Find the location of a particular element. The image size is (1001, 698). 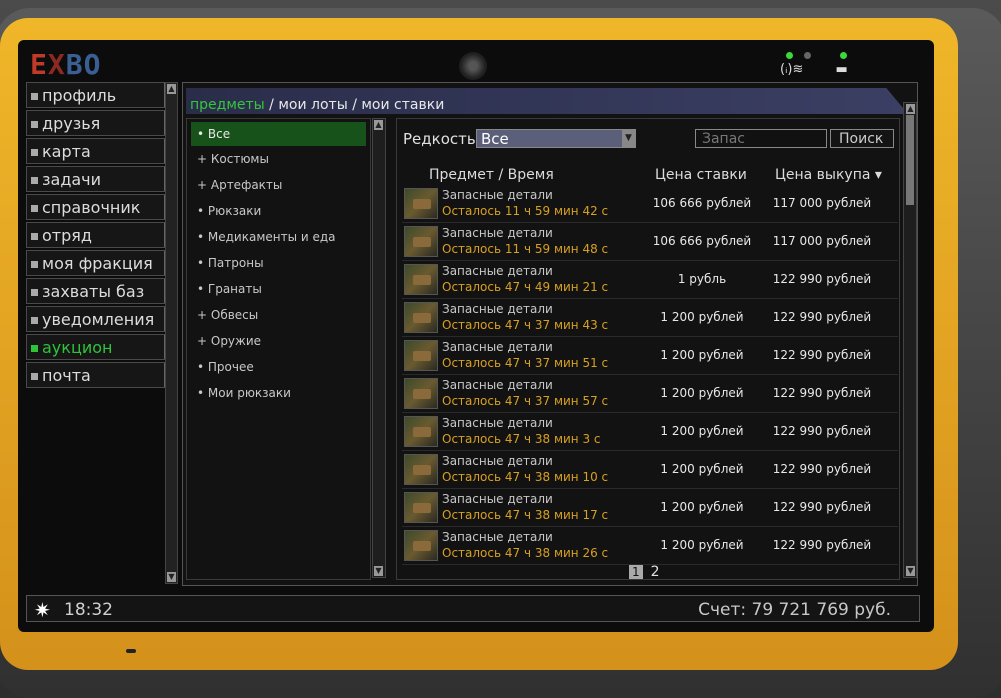

sidebar-item: задачи is located at coordinates (96, 179).